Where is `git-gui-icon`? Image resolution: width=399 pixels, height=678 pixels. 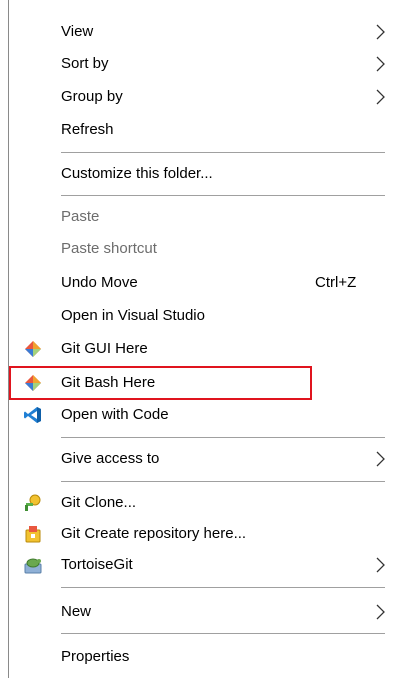
git-gui-icon is located at coordinates (33, 349).